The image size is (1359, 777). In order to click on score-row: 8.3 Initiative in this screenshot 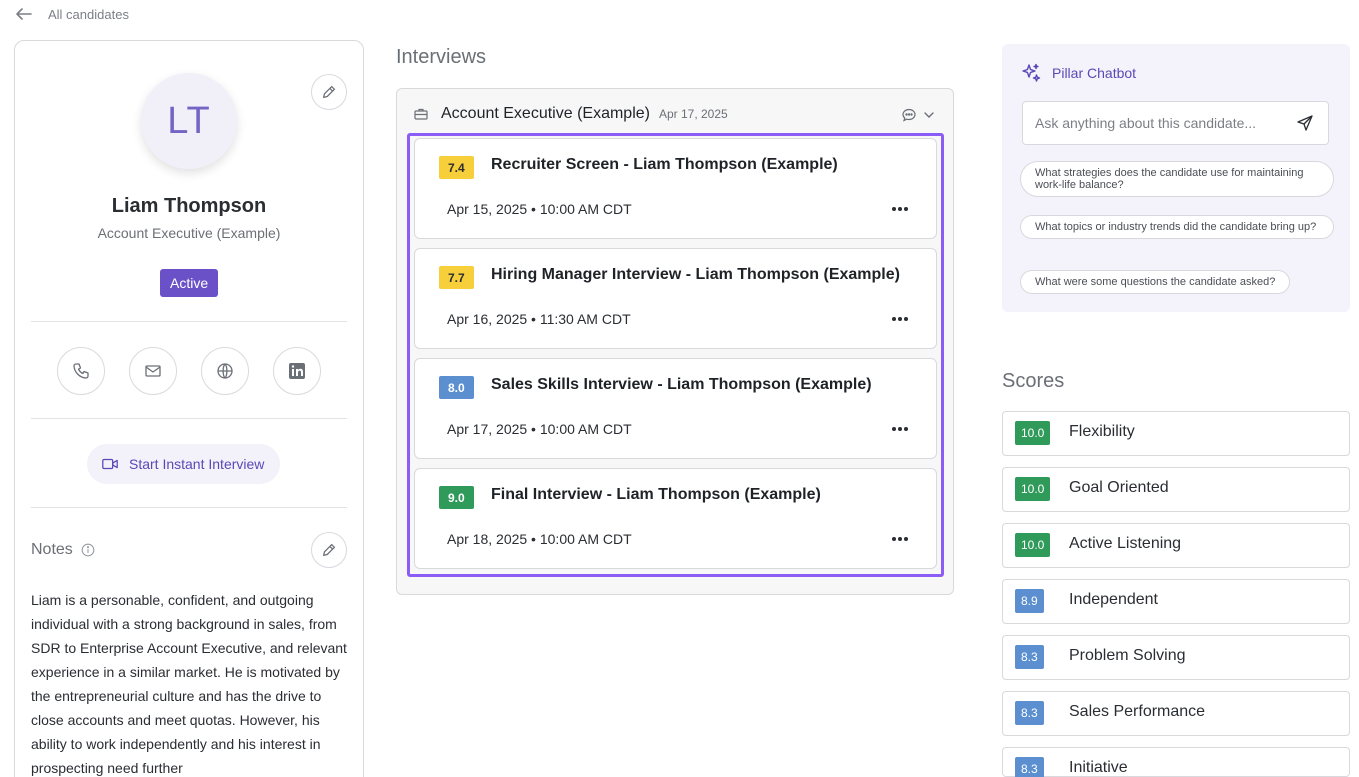, I will do `click(1176, 762)`.